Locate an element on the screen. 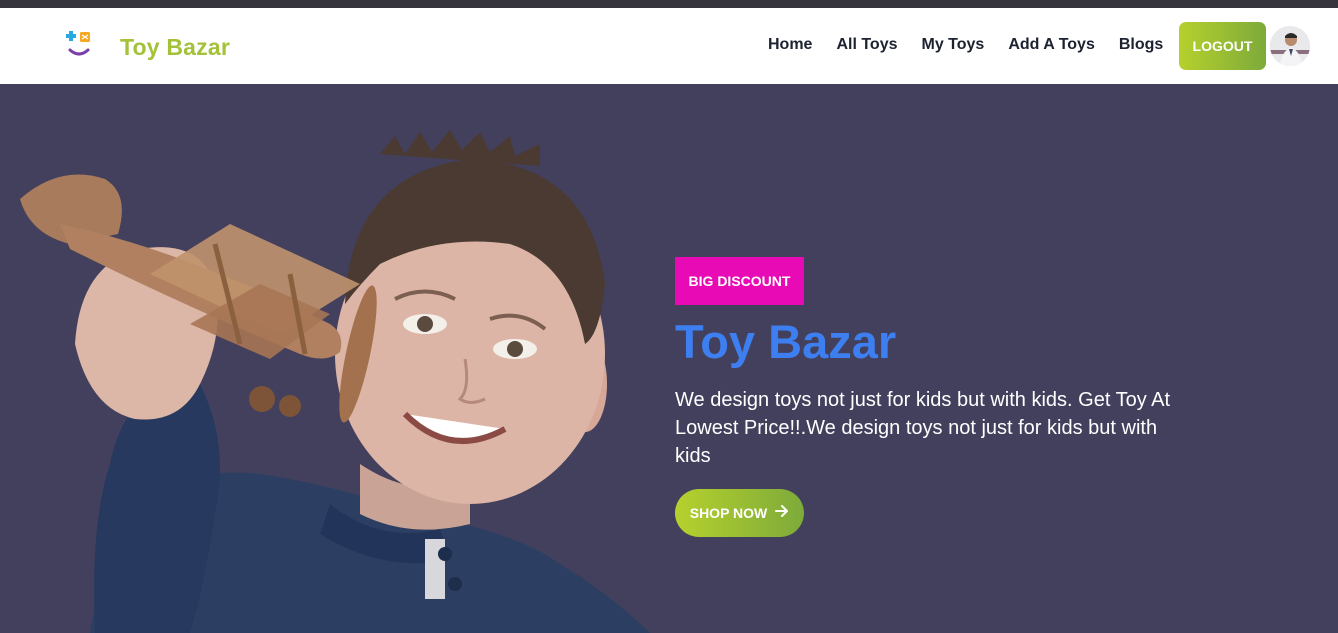 The height and width of the screenshot is (633, 1338). nav-add-a-toys: Add A Toys is located at coordinates (1051, 45).